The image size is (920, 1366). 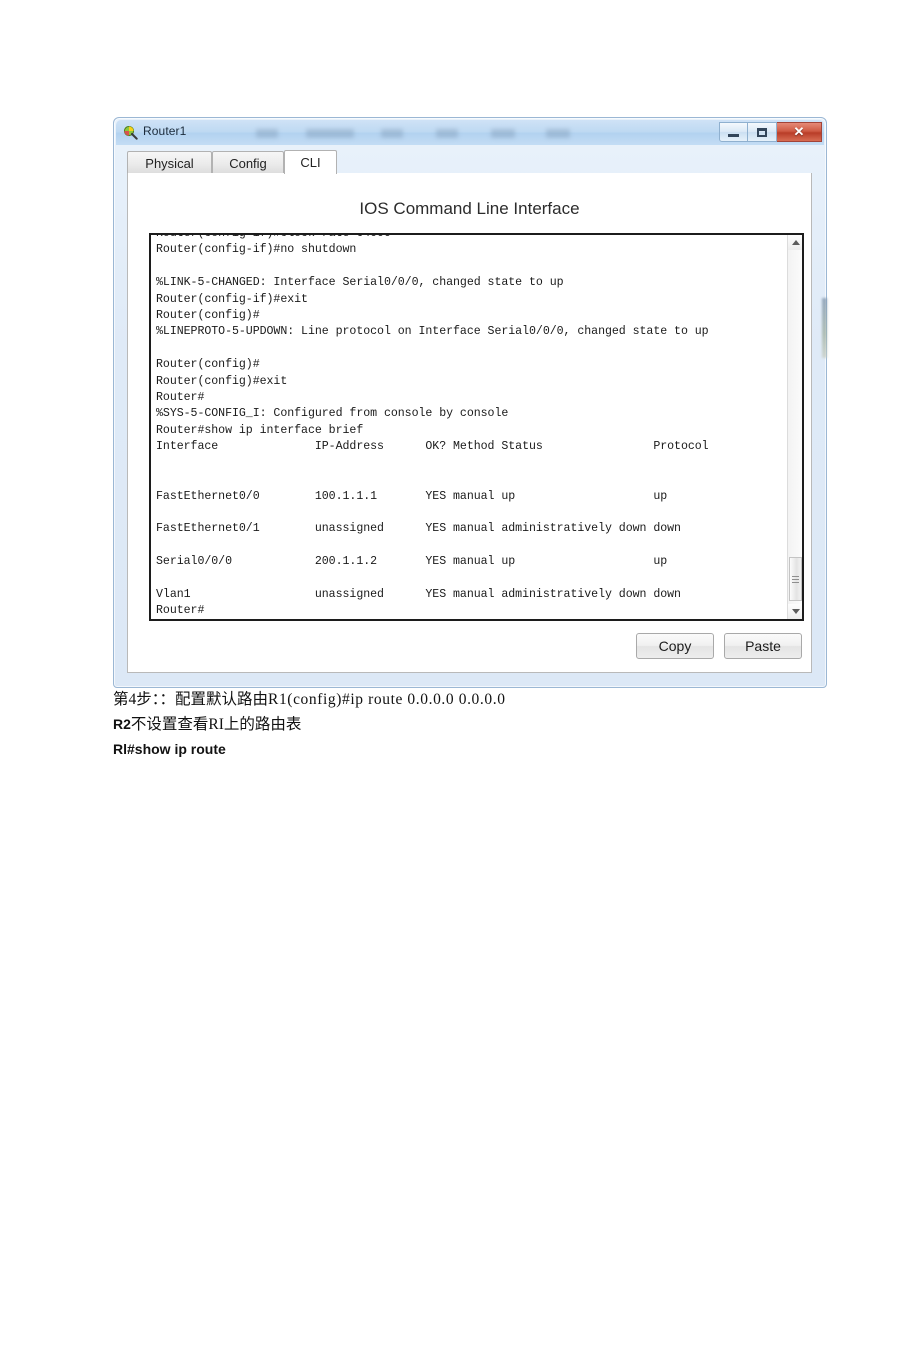 I want to click on page-title: IOS Command Line Interface, so click(x=469, y=208).